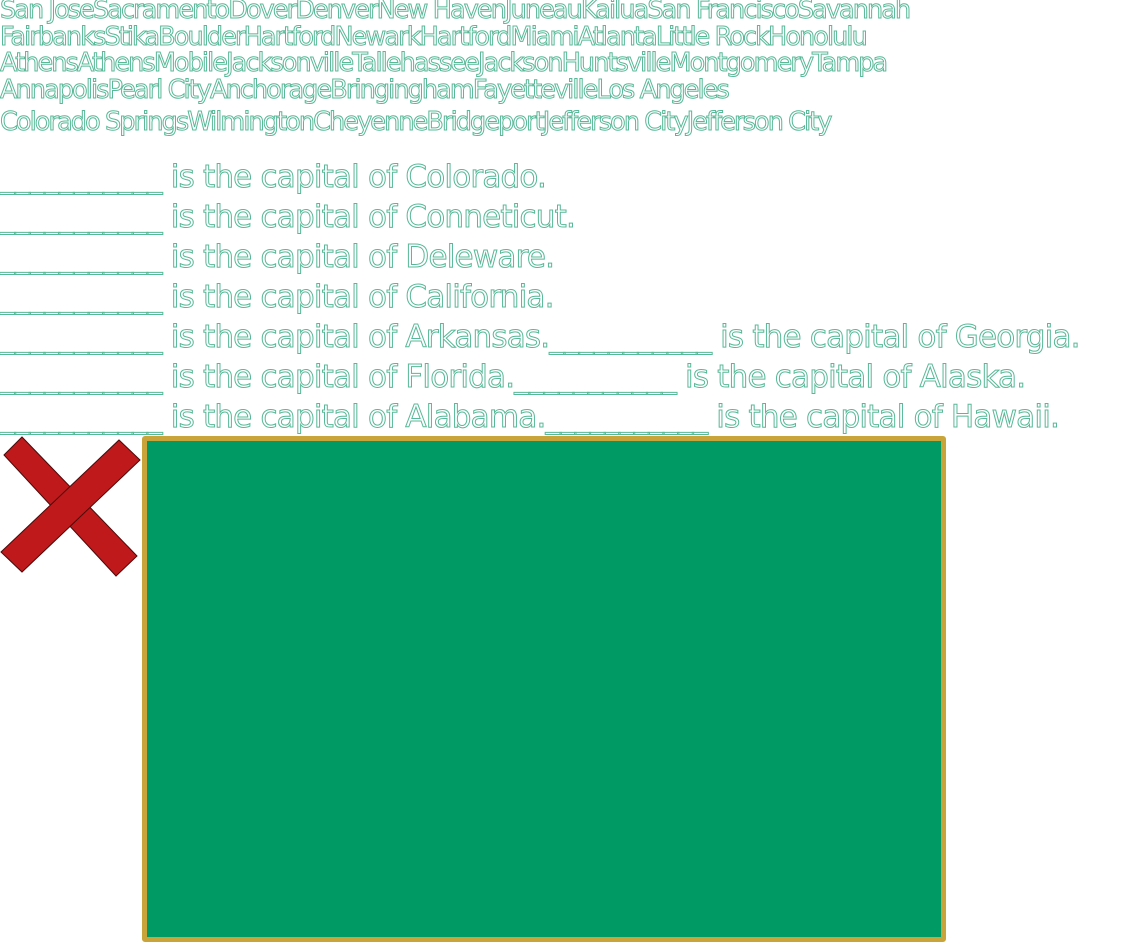 This screenshot has width=1145, height=944. What do you see at coordinates (368, 217) in the screenshot?
I see `sentence-text: is the capital of Conneticut.` at bounding box center [368, 217].